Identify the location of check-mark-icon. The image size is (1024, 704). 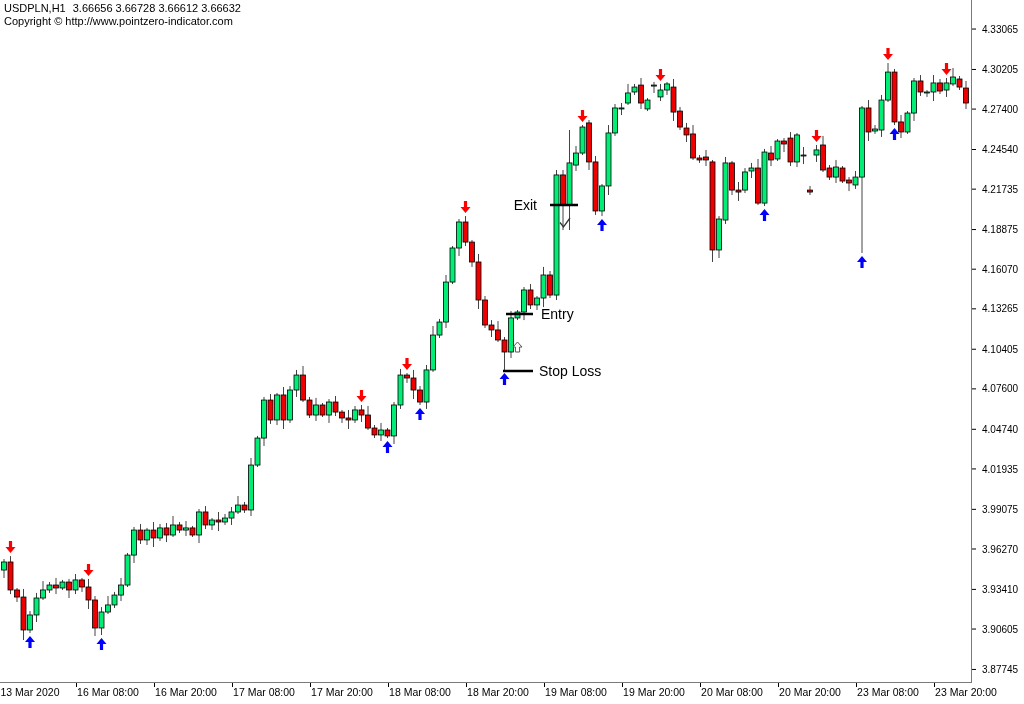
(565, 223).